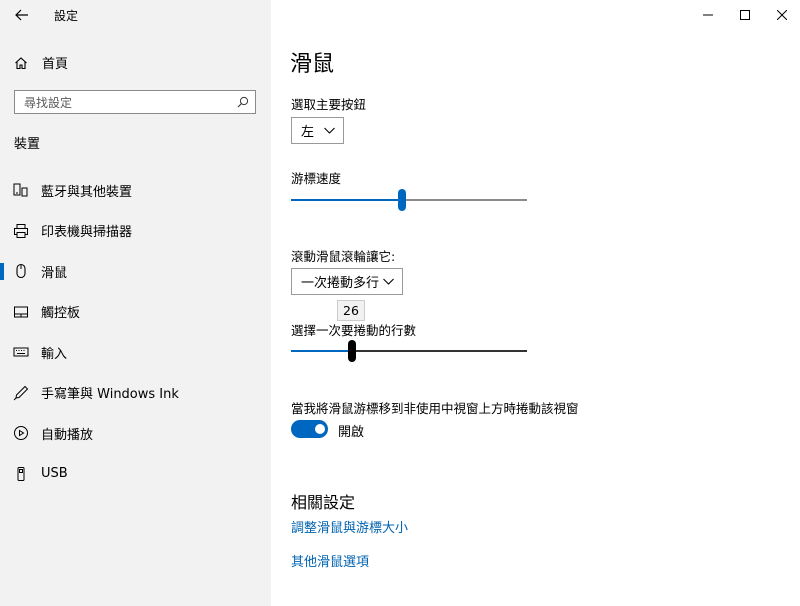 The width and height of the screenshot is (800, 606). I want to click on home-icon, so click(21, 62).